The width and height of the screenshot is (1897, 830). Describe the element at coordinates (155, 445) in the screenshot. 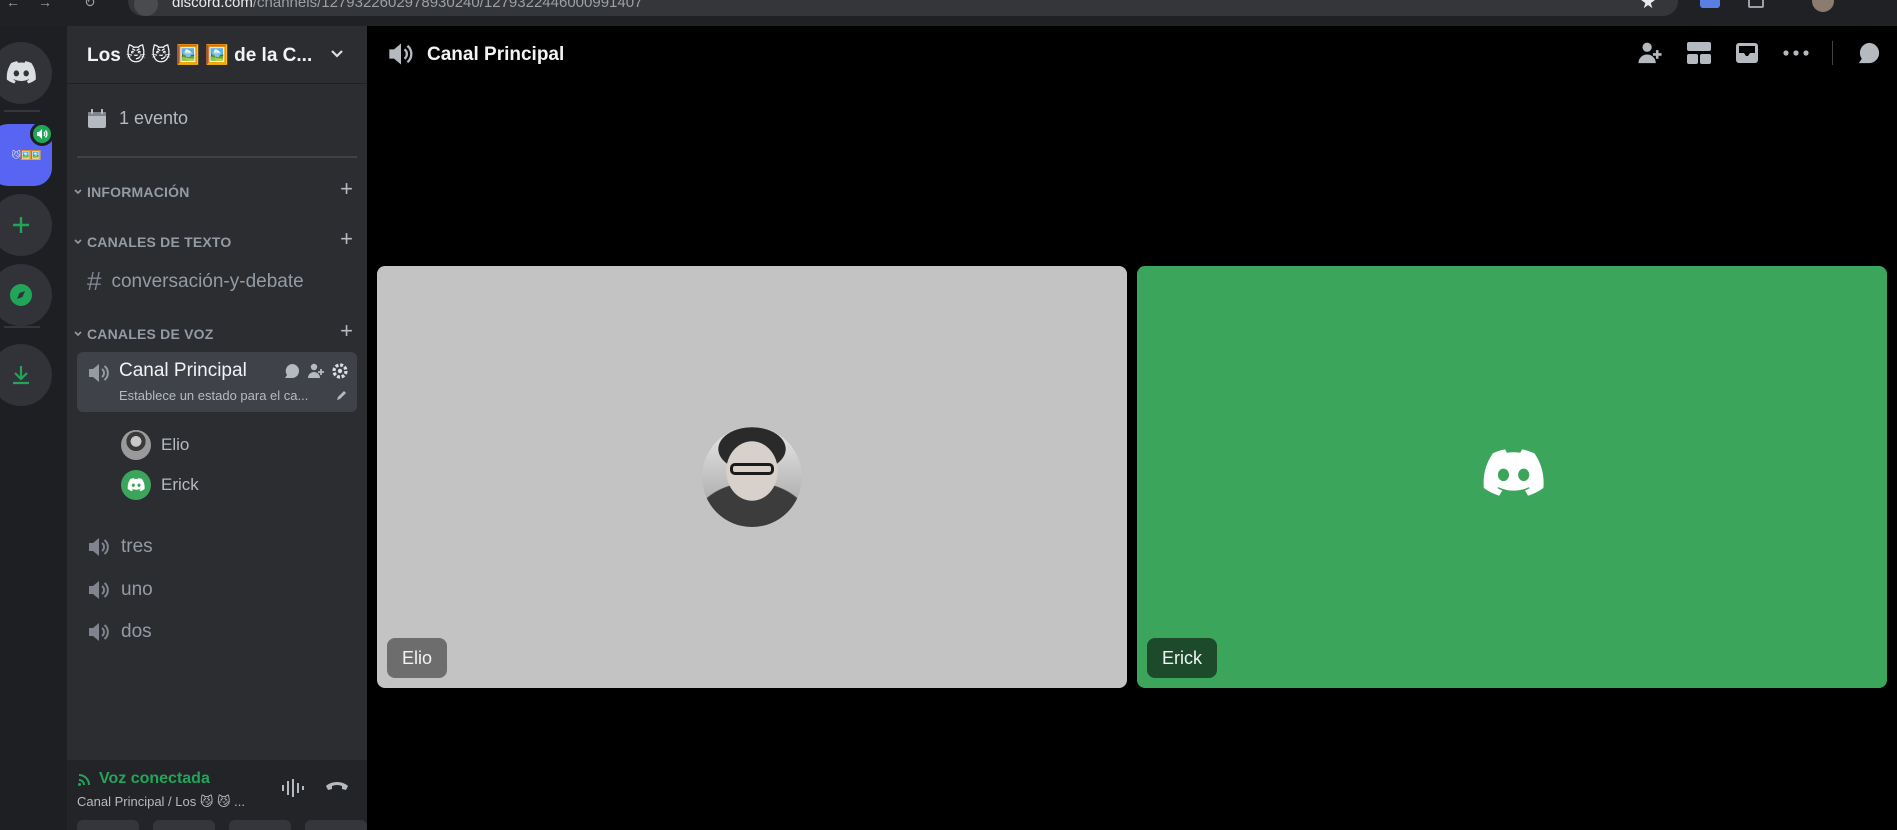

I see `voice-member-elio: Elio` at that location.